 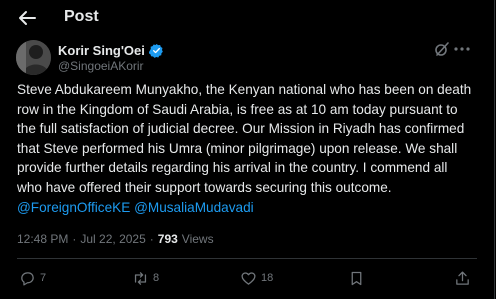 I want to click on more-button, so click(x=462, y=49).